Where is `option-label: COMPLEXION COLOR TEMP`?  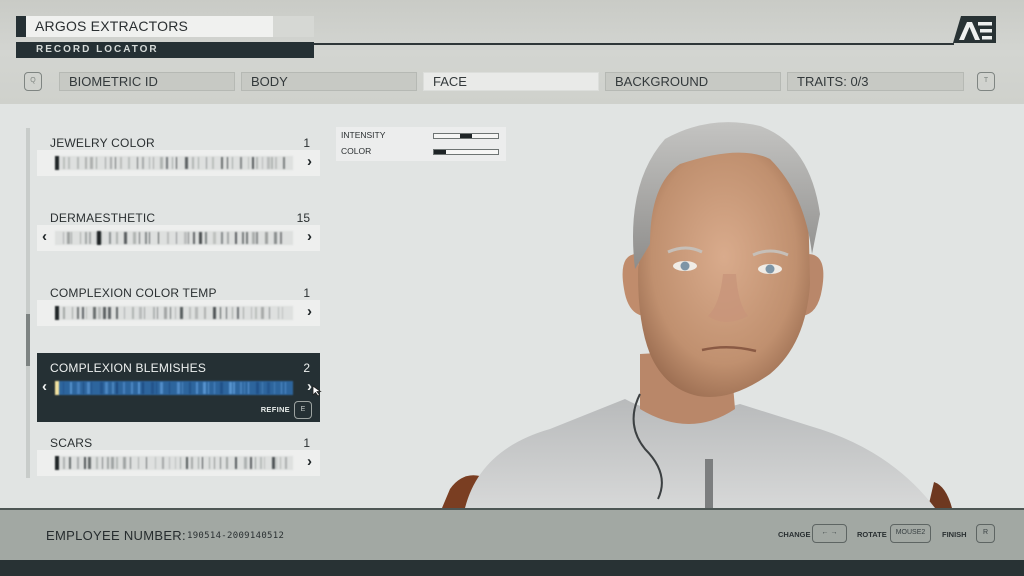
option-label: COMPLEXION COLOR TEMP is located at coordinates (133, 293).